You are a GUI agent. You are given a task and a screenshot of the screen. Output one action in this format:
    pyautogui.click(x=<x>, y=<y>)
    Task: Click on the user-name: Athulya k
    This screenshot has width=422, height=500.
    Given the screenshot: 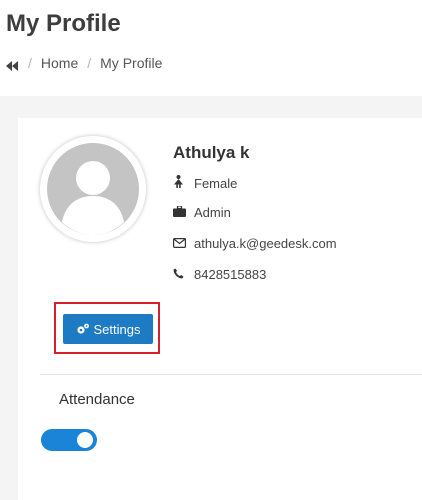 What is the action you would take?
    pyautogui.click(x=211, y=152)
    